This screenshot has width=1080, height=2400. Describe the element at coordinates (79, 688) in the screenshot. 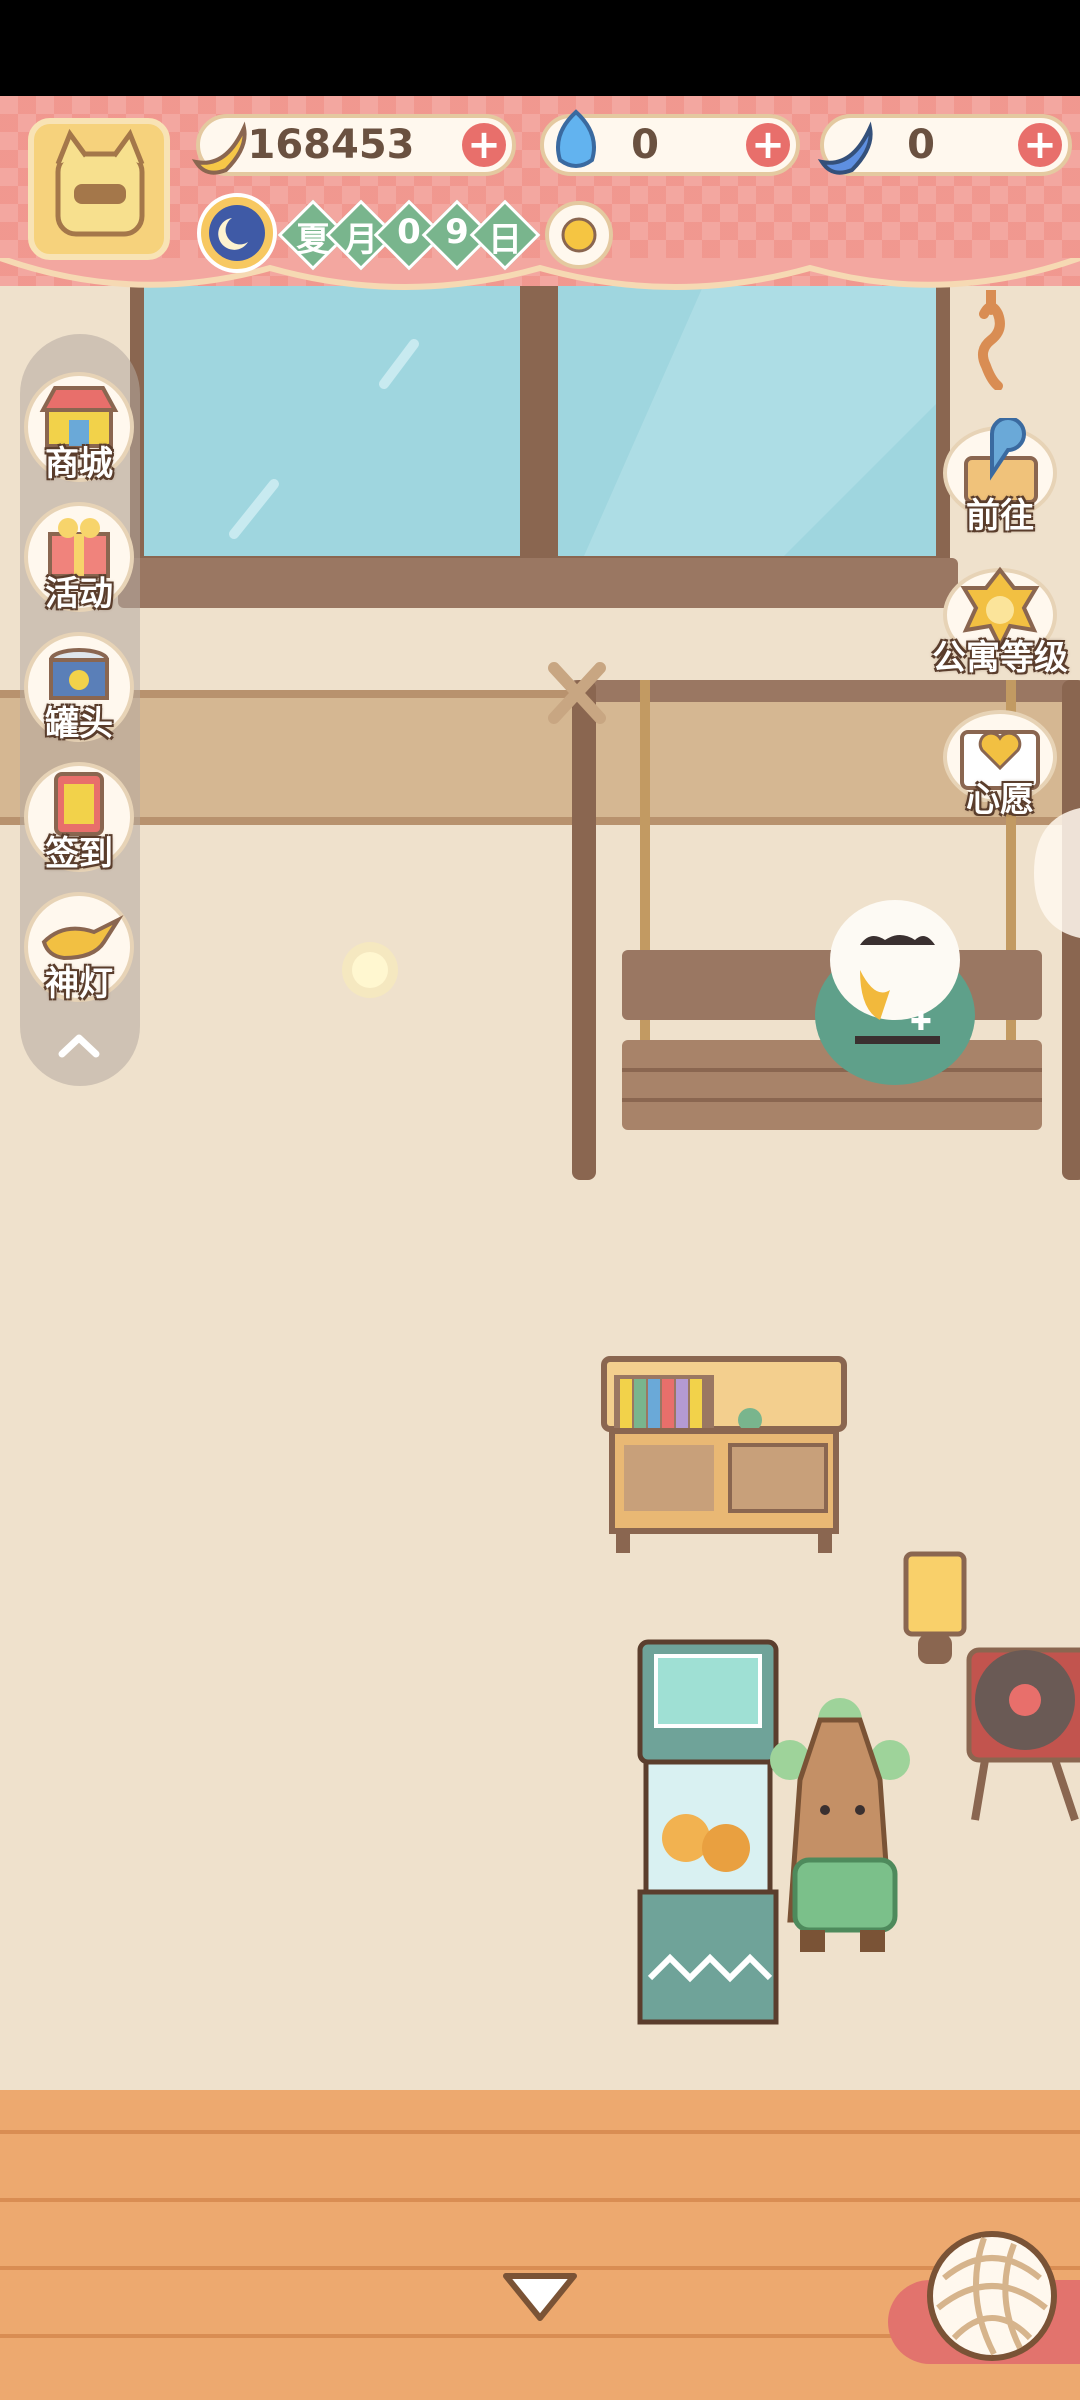

I see `can-button: 罐头` at that location.